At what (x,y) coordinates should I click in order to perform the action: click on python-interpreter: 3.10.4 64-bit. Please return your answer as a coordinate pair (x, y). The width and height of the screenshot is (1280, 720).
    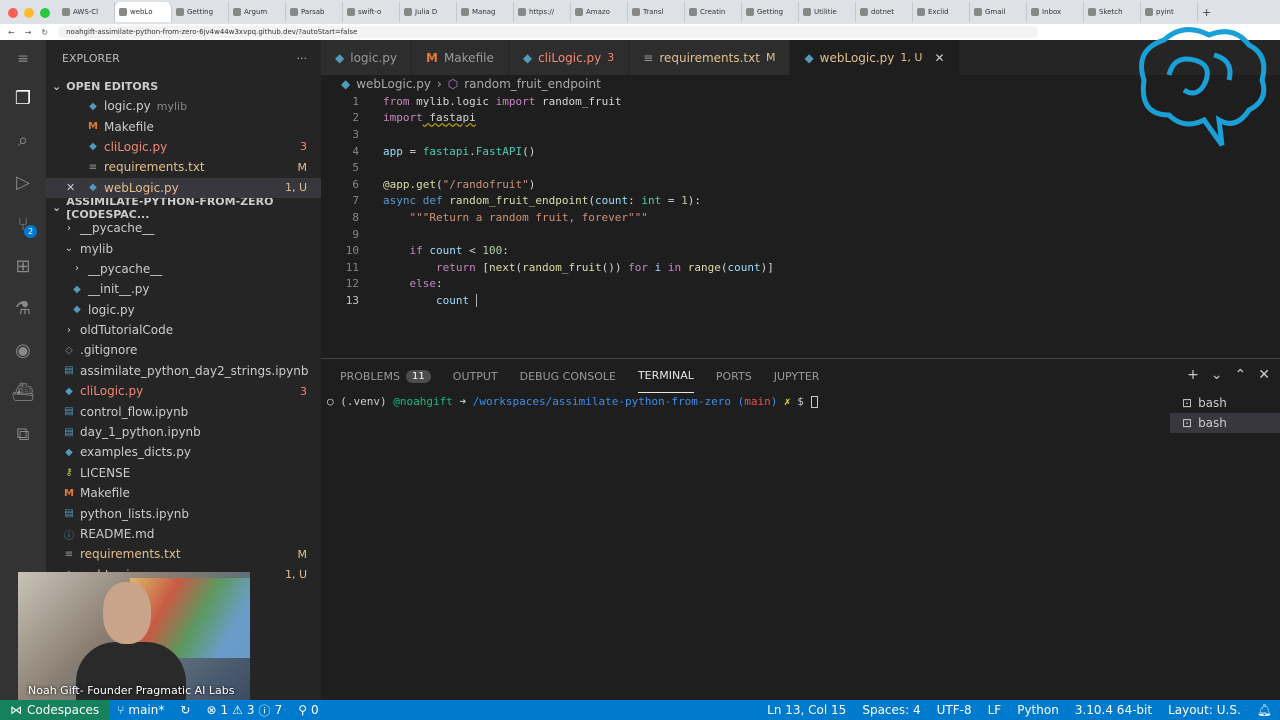
    Looking at the image, I should click on (1113, 710).